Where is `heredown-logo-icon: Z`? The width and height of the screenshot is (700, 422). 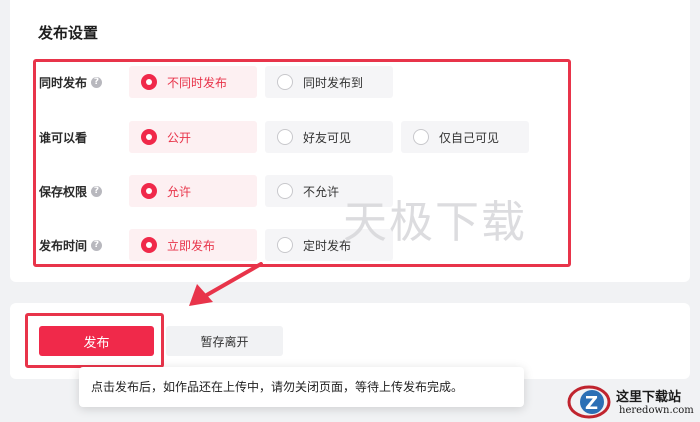
heredown-logo-icon: Z is located at coordinates (589, 402).